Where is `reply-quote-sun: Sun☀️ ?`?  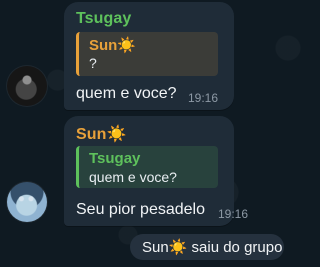 reply-quote-sun: Sun☀️ ? is located at coordinates (147, 54).